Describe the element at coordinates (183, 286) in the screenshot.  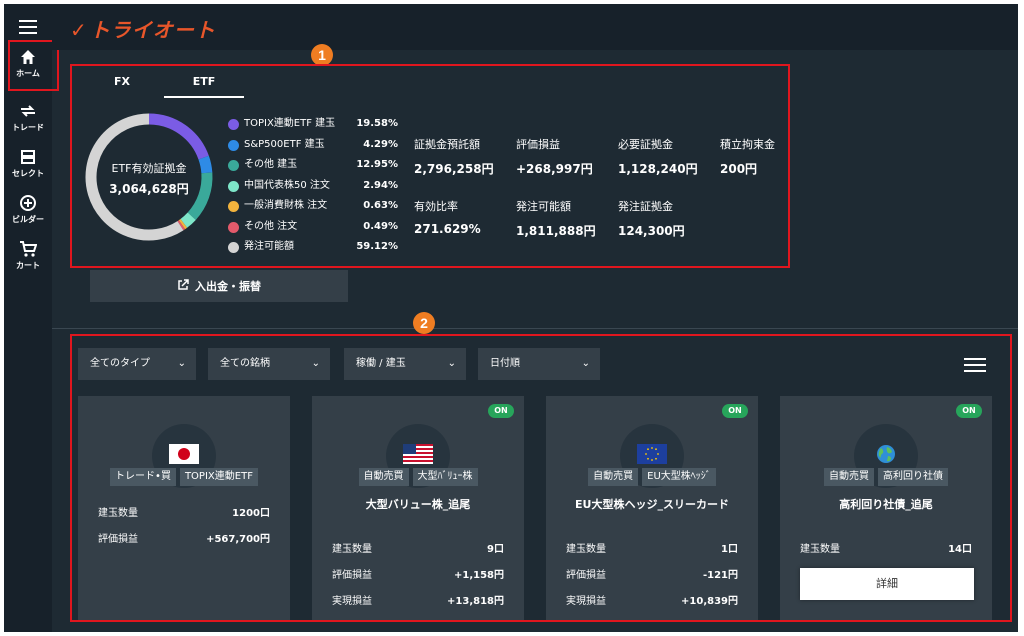
I see `external-link-icon` at that location.